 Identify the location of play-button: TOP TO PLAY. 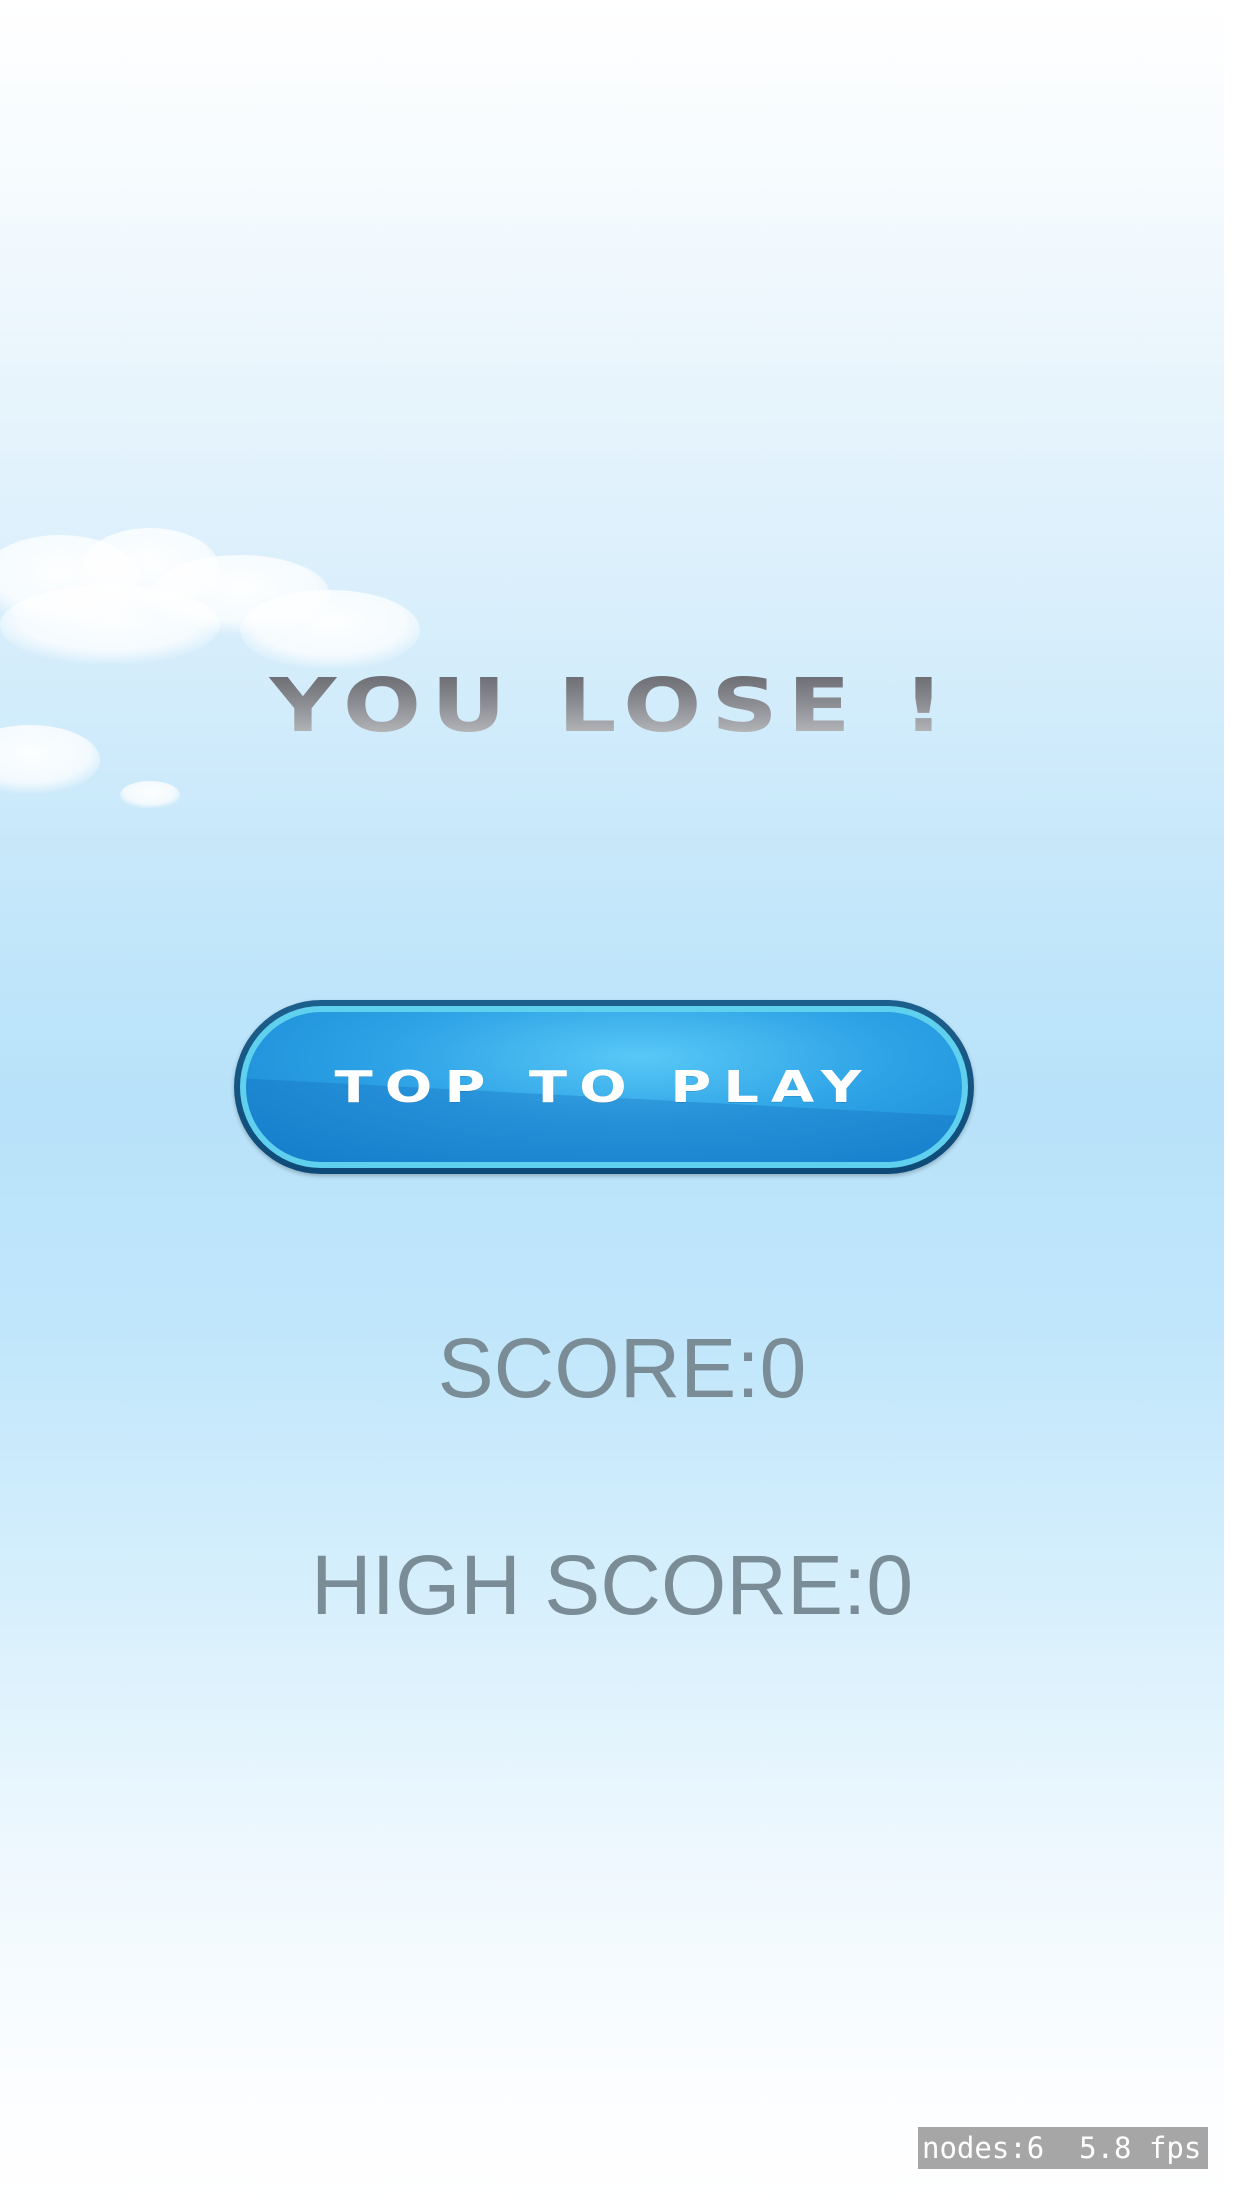
(604, 1087).